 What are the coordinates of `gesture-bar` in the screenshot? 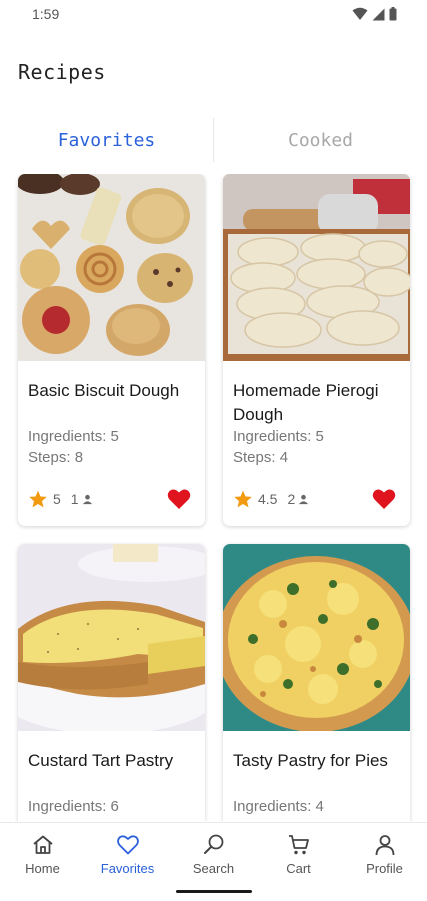 It's located at (214, 891).